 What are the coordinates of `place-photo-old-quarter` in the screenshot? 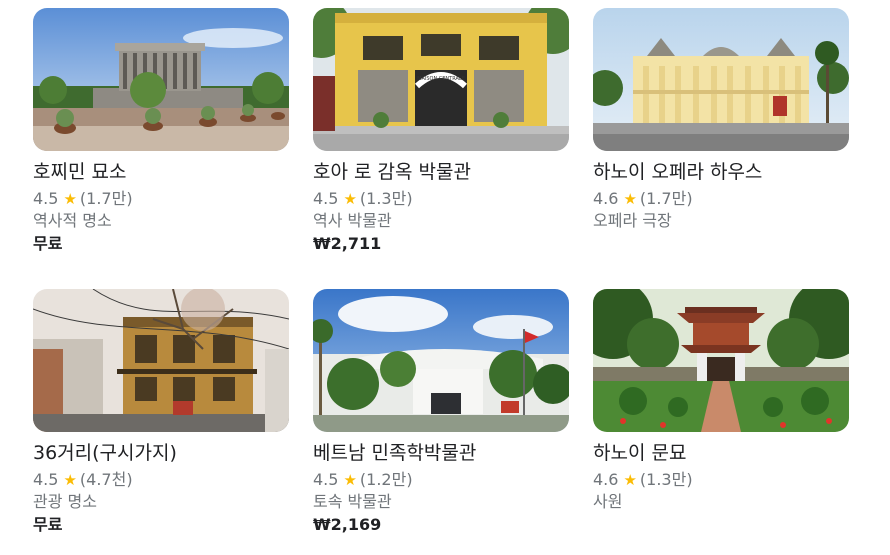 It's located at (161, 360).